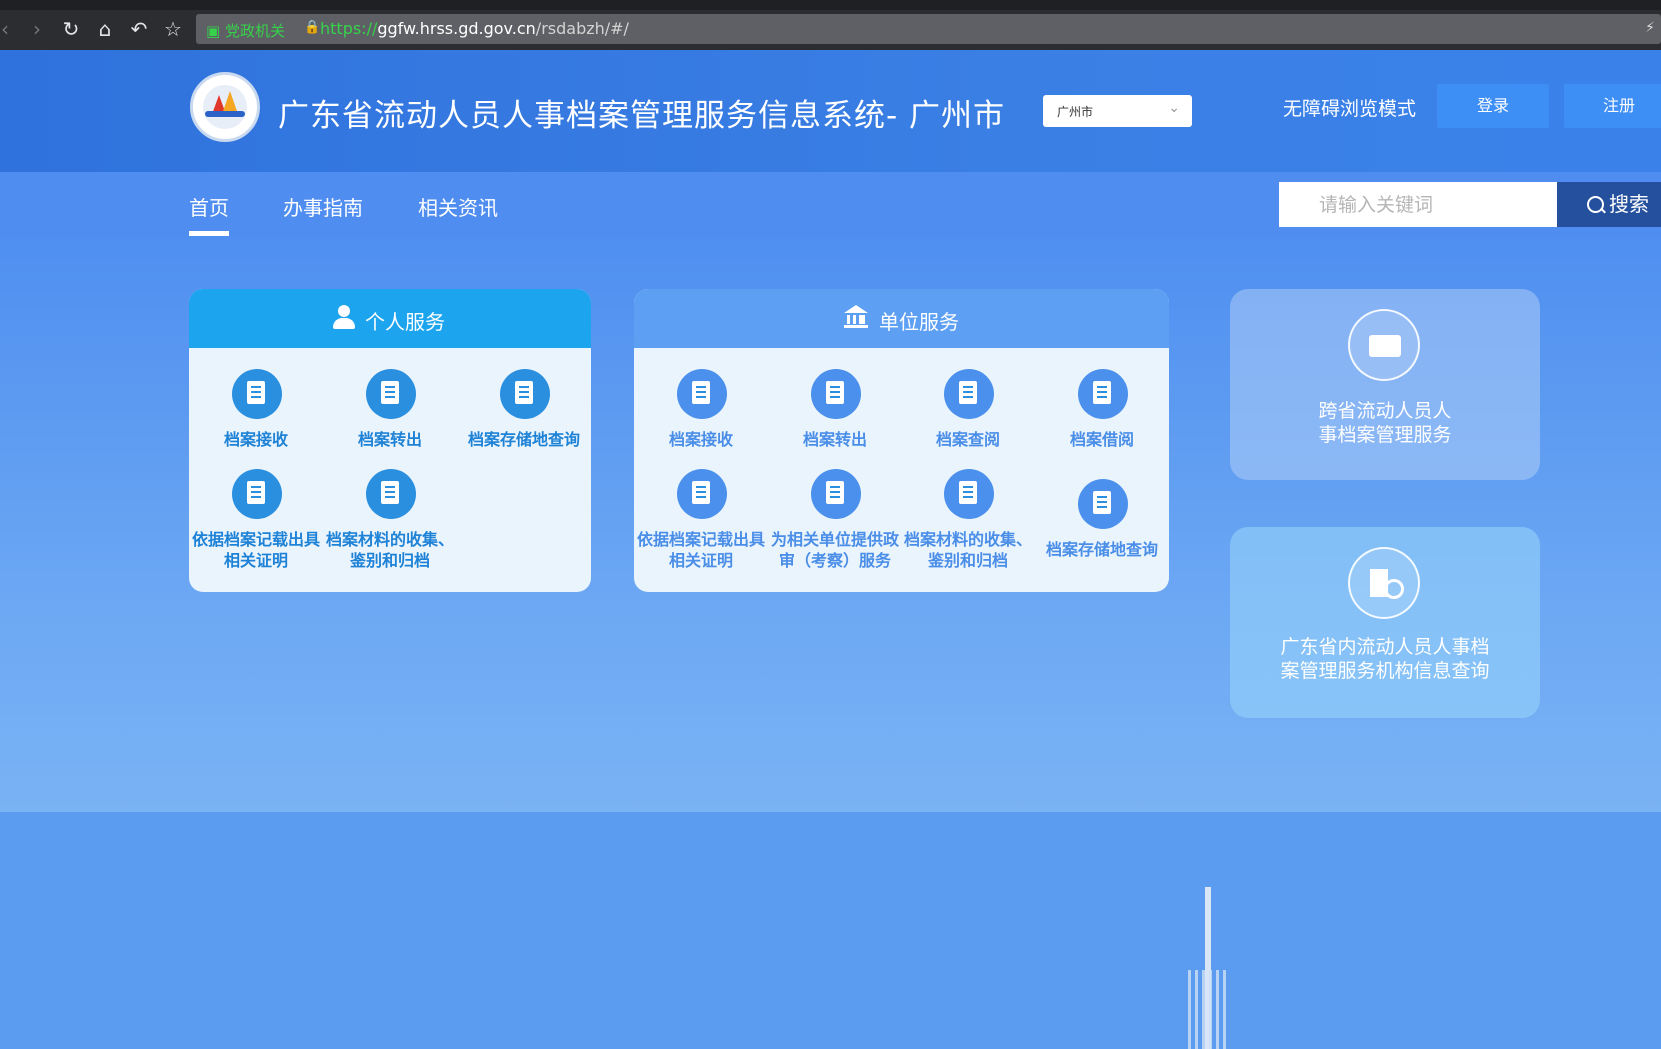 The image size is (1661, 1049). Describe the element at coordinates (215, 31) in the screenshot. I see `gov-badge-icon: ▣` at that location.